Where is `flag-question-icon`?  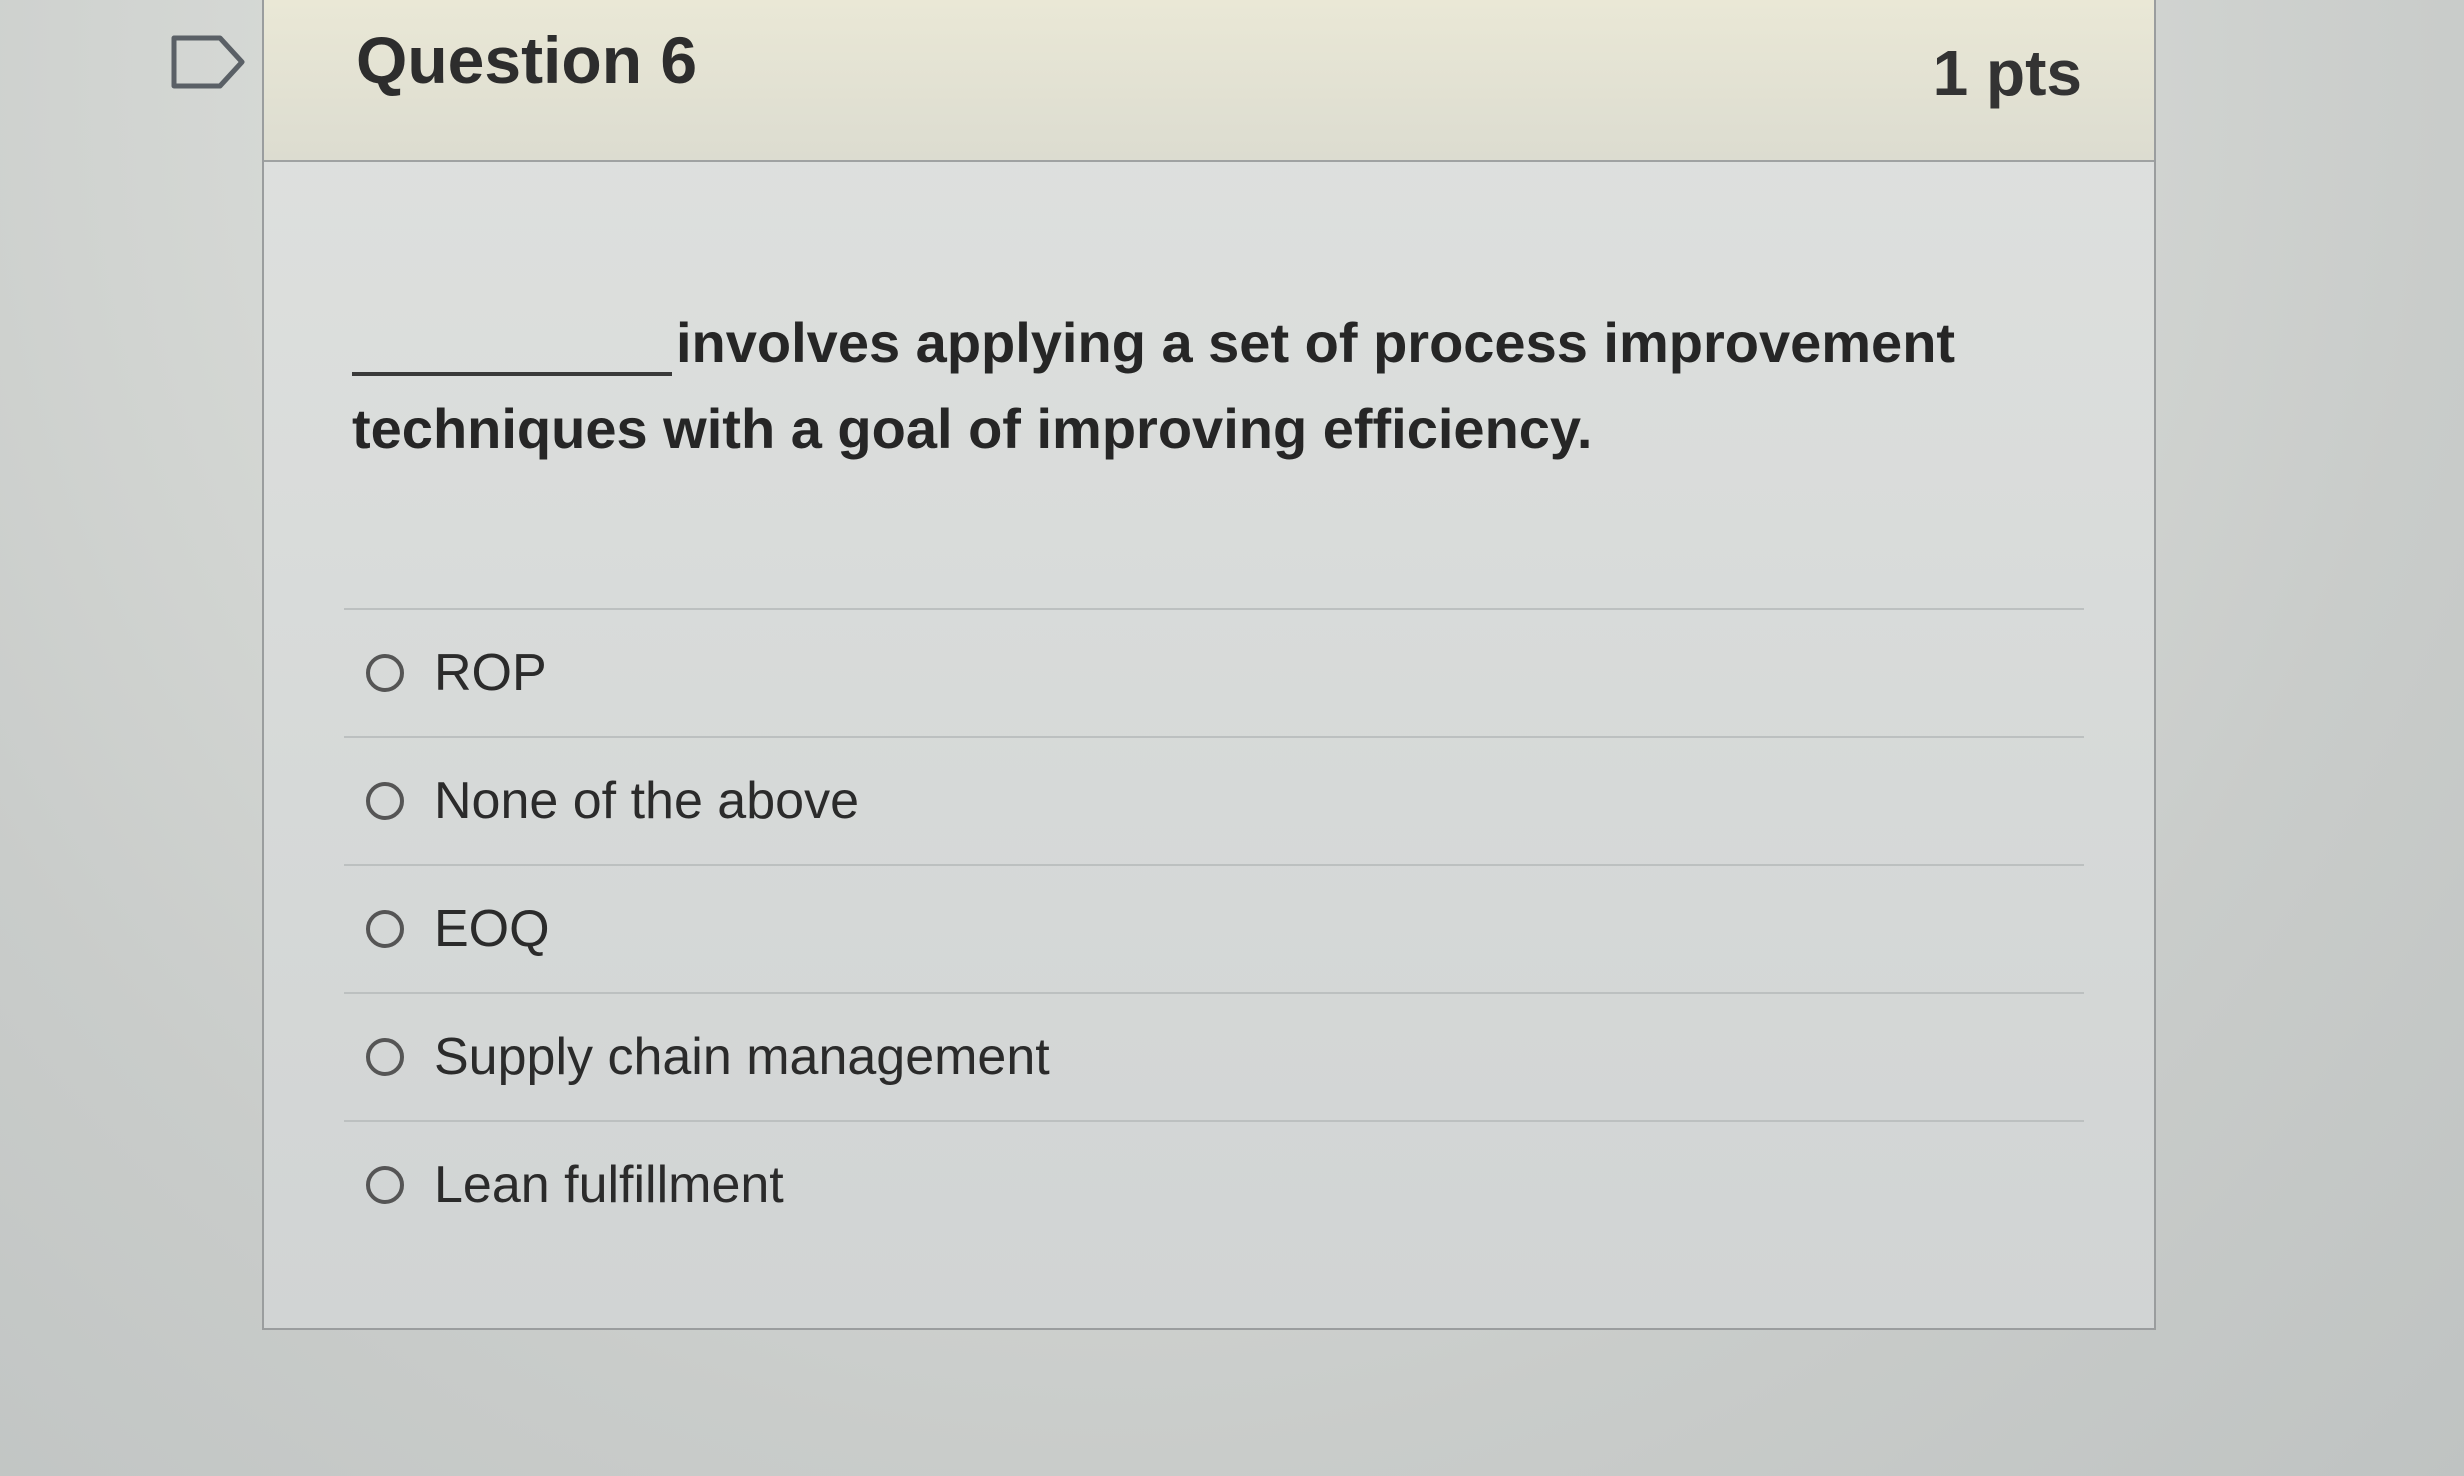 flag-question-icon is located at coordinates (208, 62).